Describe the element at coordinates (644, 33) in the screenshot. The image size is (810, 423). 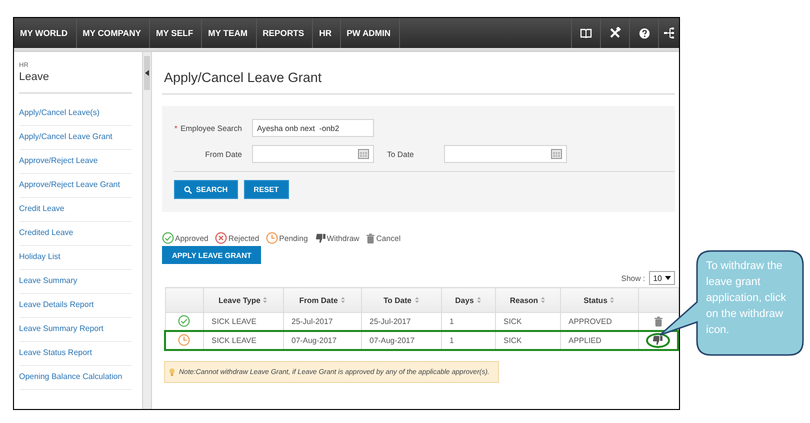
I see `help-icon` at that location.